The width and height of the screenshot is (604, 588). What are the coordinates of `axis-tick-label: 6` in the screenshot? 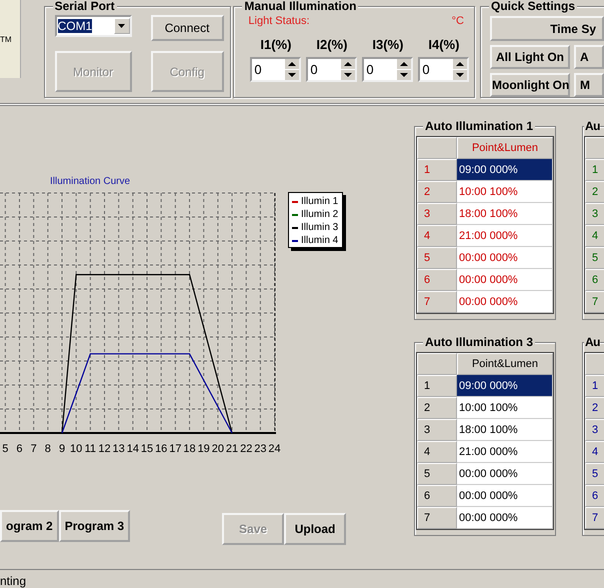 It's located at (19, 449).